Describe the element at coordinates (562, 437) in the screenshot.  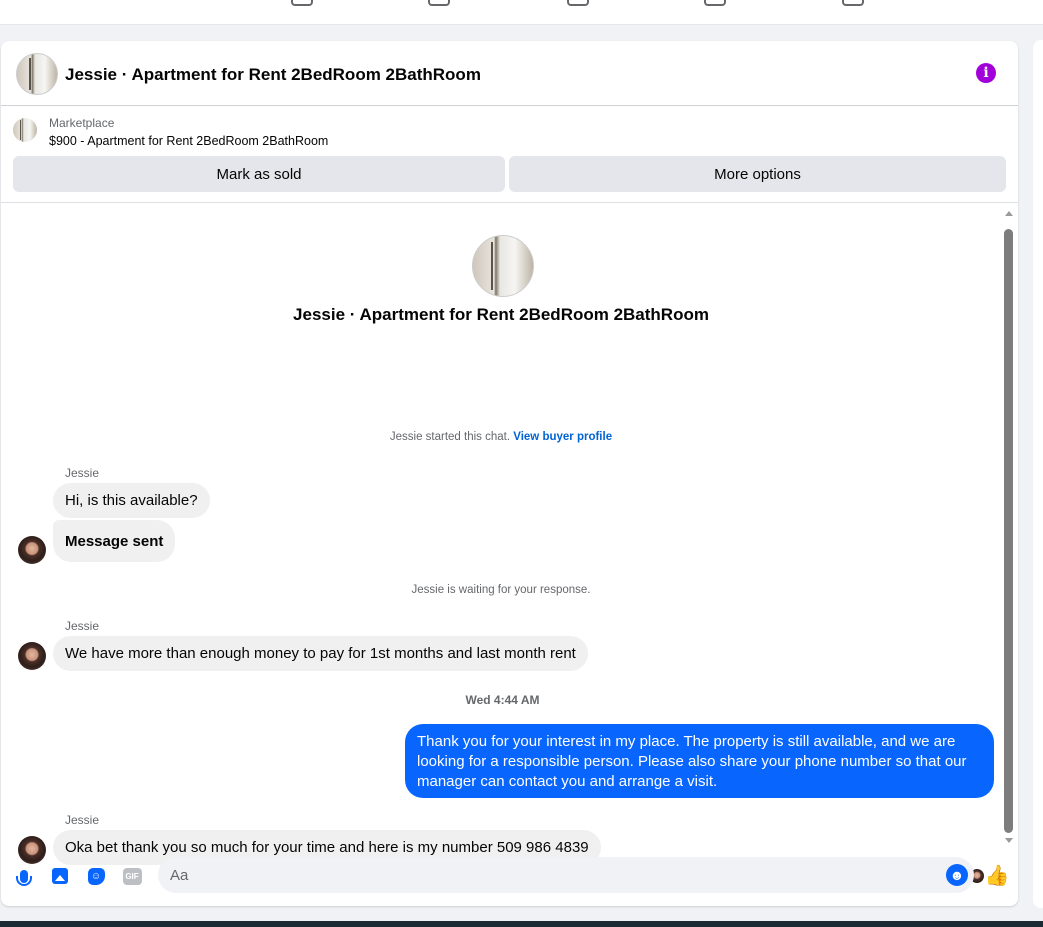
I see `view-buyer-profile-link: View buyer profile` at that location.